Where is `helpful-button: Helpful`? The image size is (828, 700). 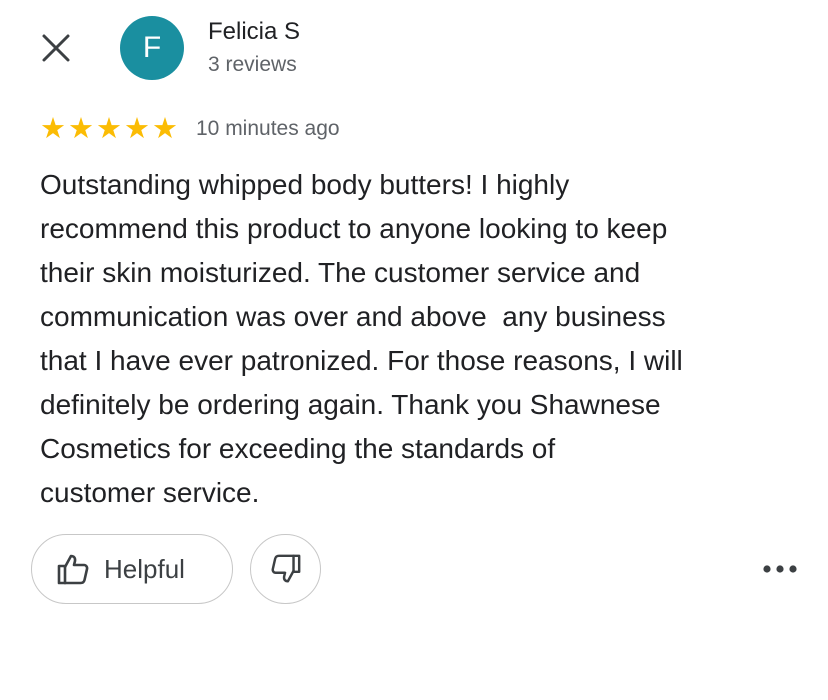 helpful-button: Helpful is located at coordinates (132, 569).